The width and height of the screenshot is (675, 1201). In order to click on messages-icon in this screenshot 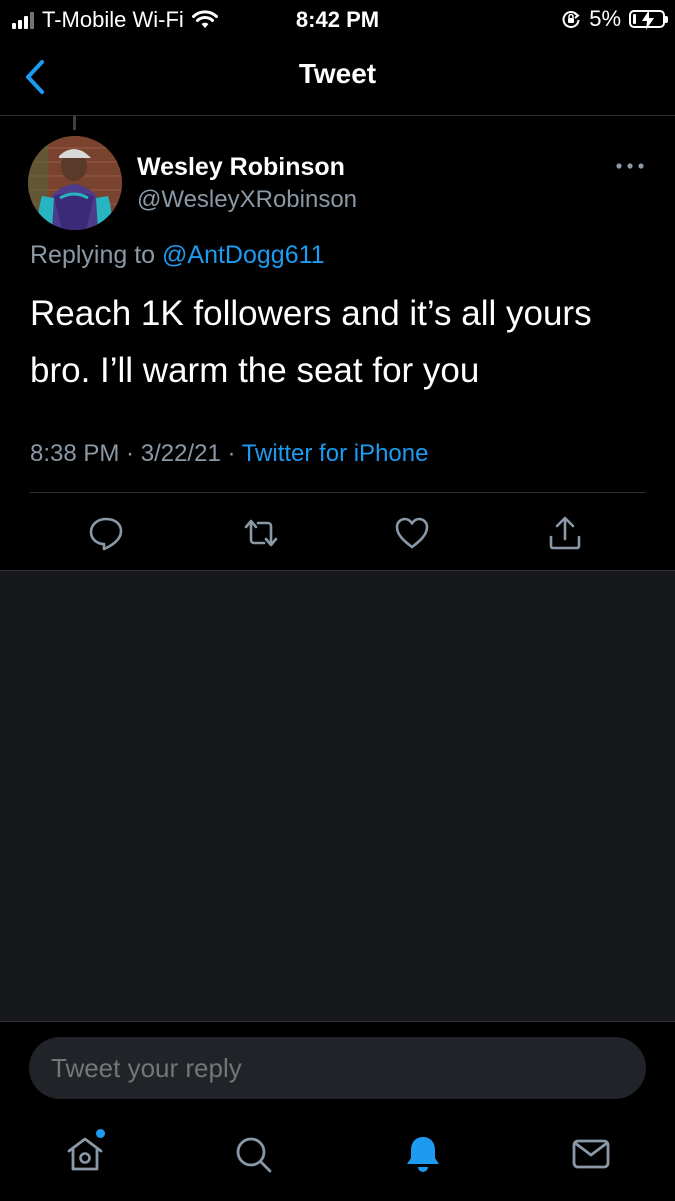, I will do `click(591, 1154)`.